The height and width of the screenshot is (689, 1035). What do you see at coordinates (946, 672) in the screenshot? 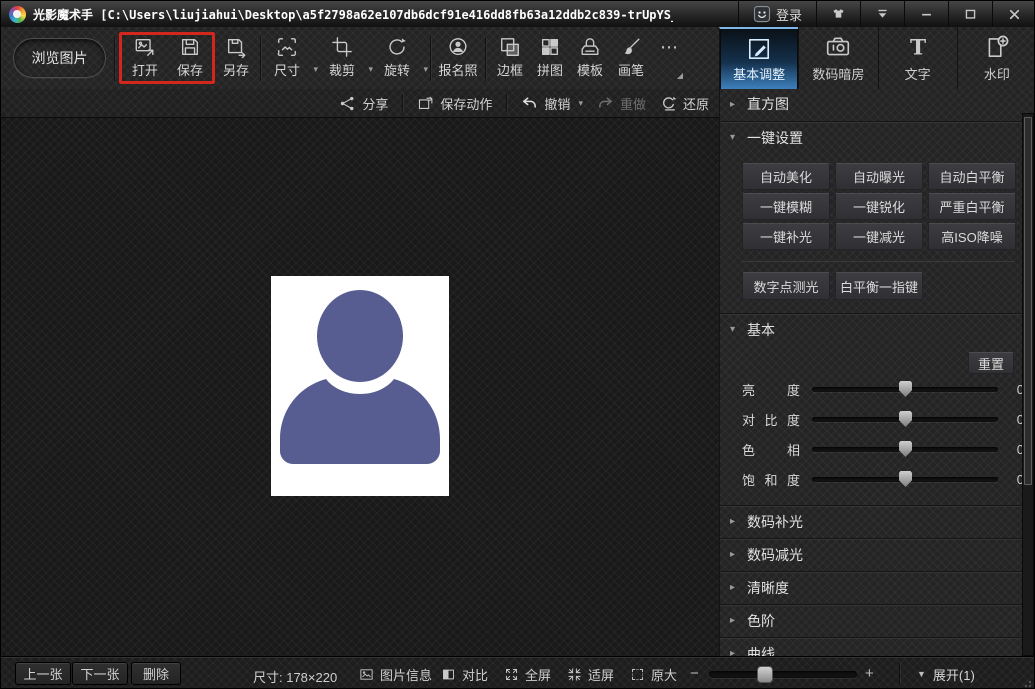
I see `expand-panel-button: ▼ 展开(1)` at bounding box center [946, 672].